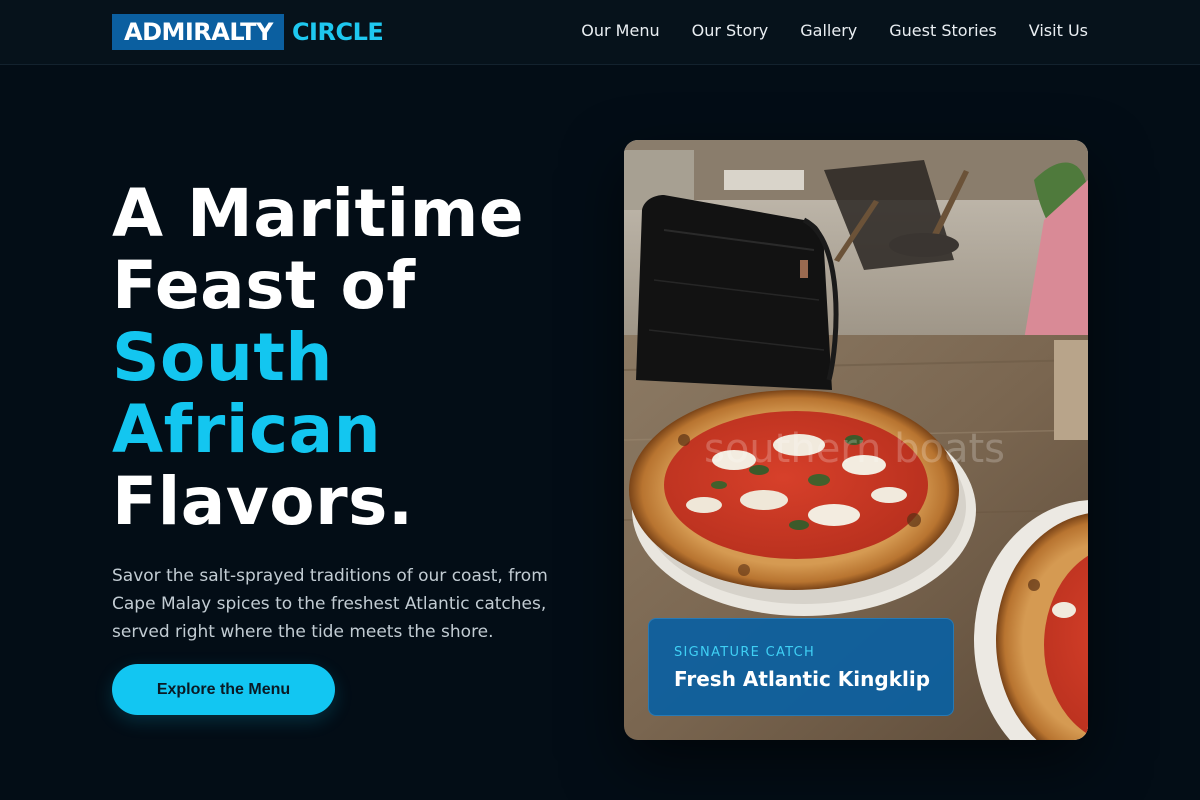 The width and height of the screenshot is (1200, 800). What do you see at coordinates (222, 357) in the screenshot?
I see `hero-title-accent-line: South` at bounding box center [222, 357].